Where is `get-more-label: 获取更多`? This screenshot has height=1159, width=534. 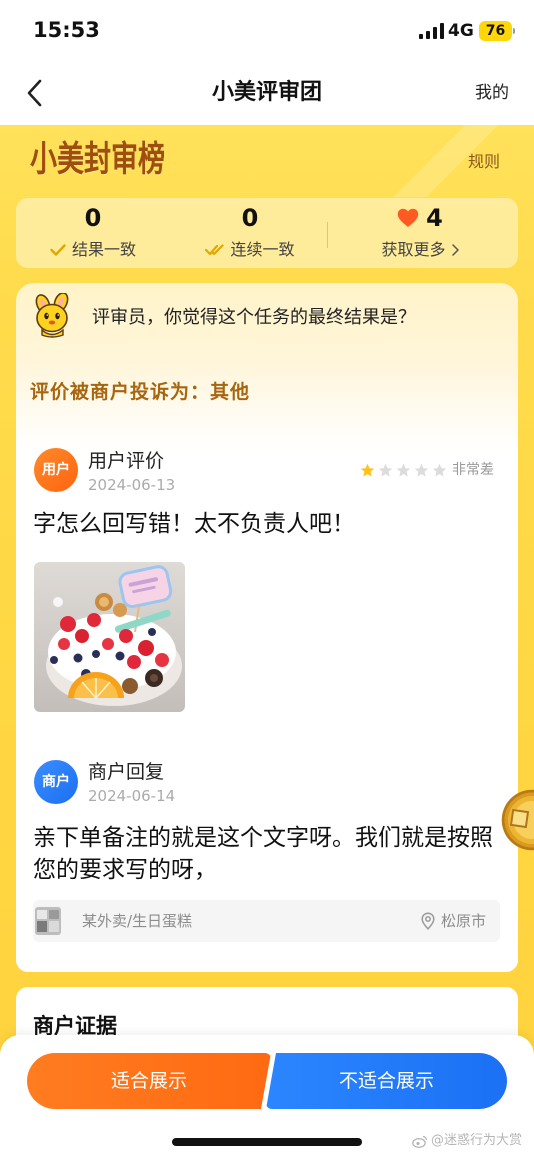
get-more-label: 获取更多 is located at coordinates (413, 249).